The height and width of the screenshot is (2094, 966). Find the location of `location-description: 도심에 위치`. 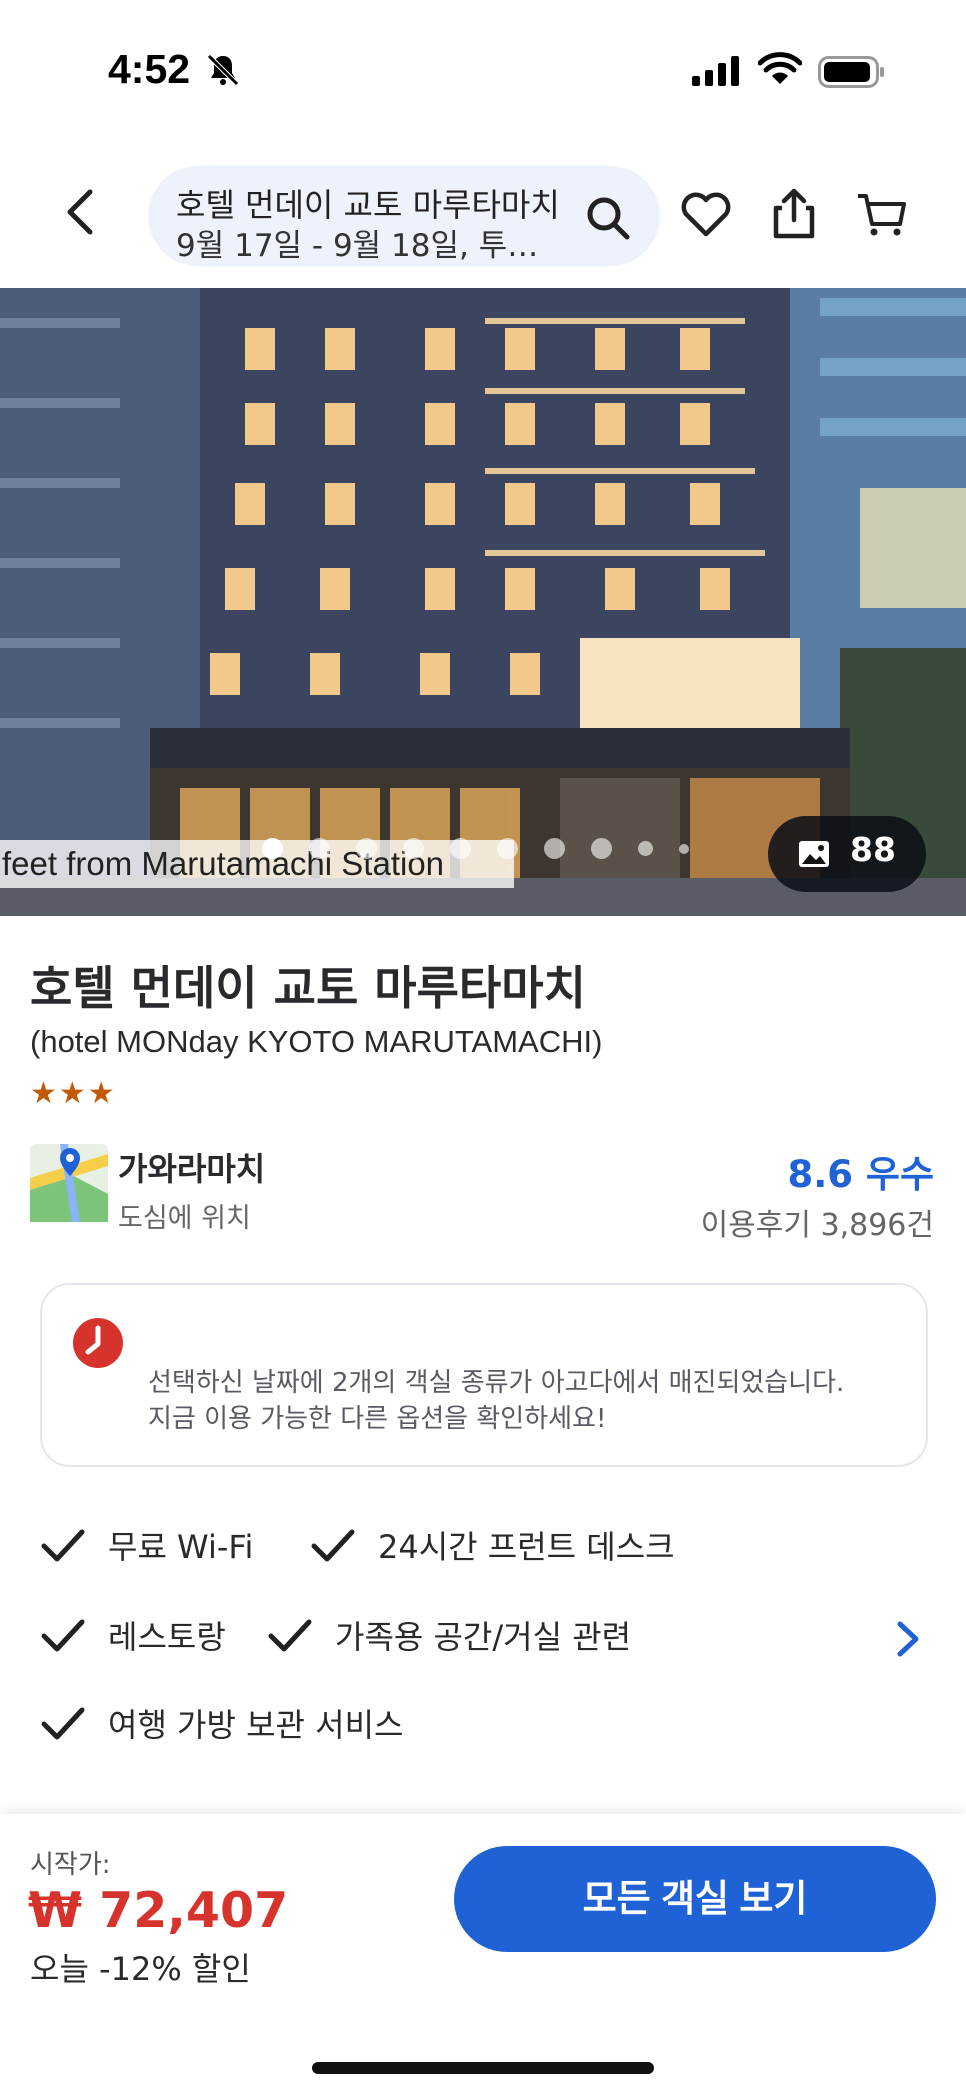

location-description: 도심에 위치 is located at coordinates (184, 1218).